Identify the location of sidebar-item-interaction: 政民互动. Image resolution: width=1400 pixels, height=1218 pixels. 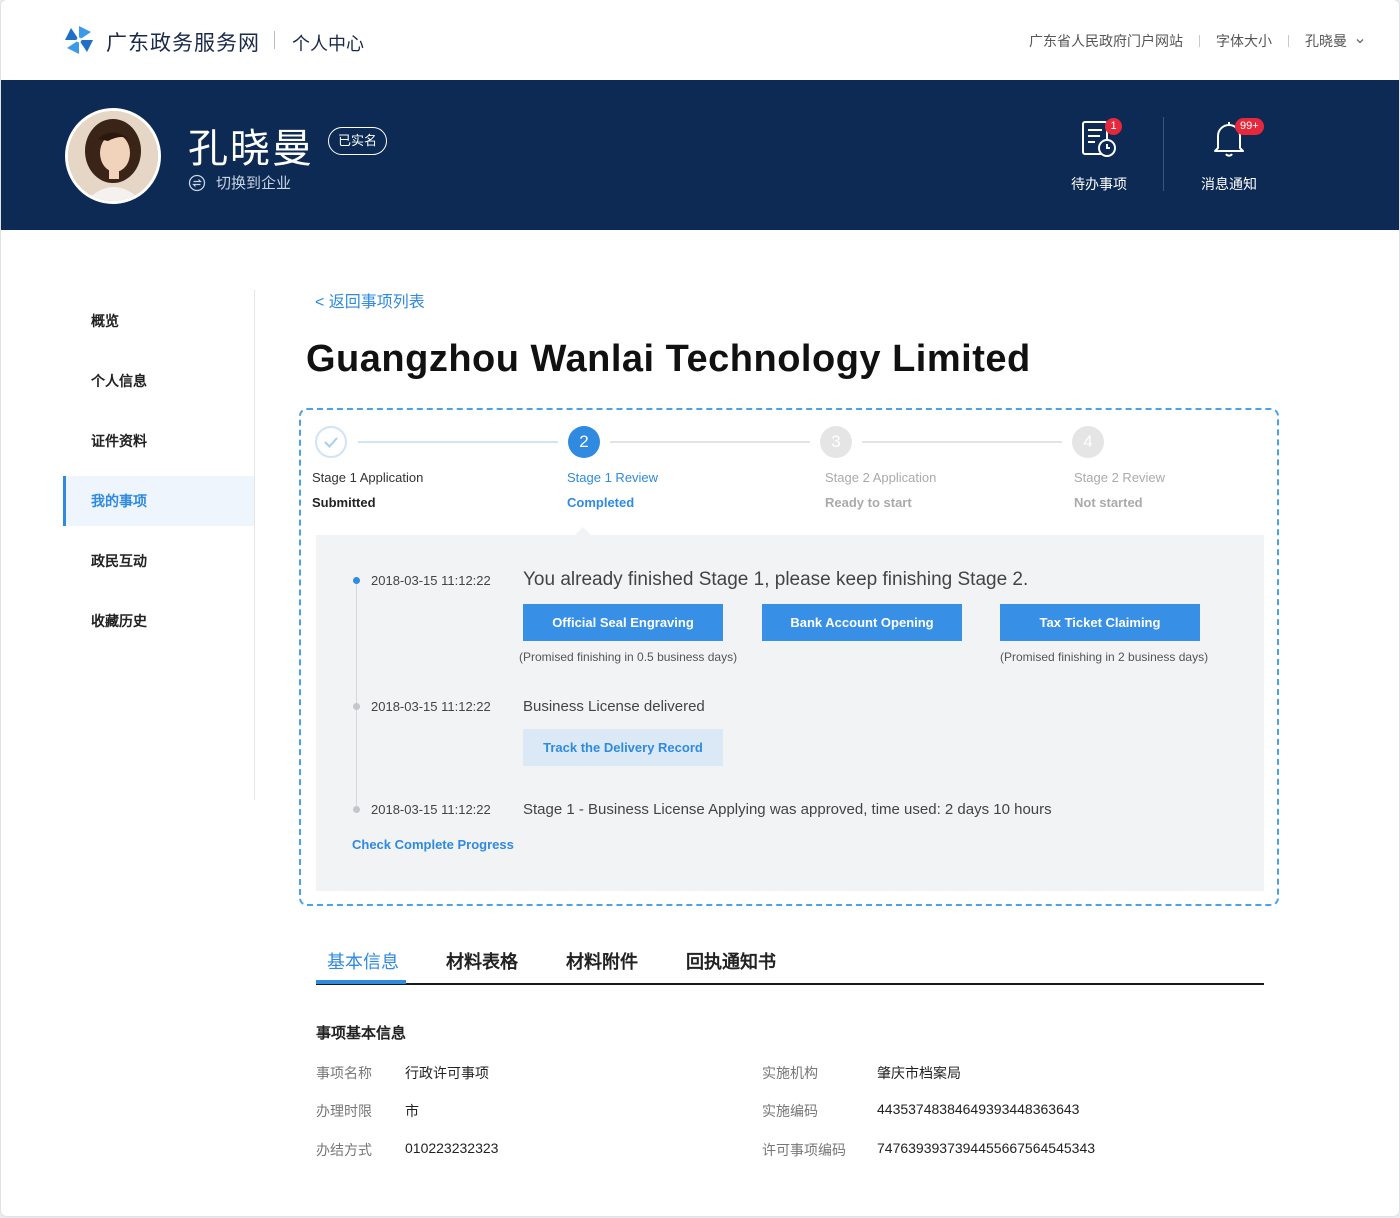
(158, 561).